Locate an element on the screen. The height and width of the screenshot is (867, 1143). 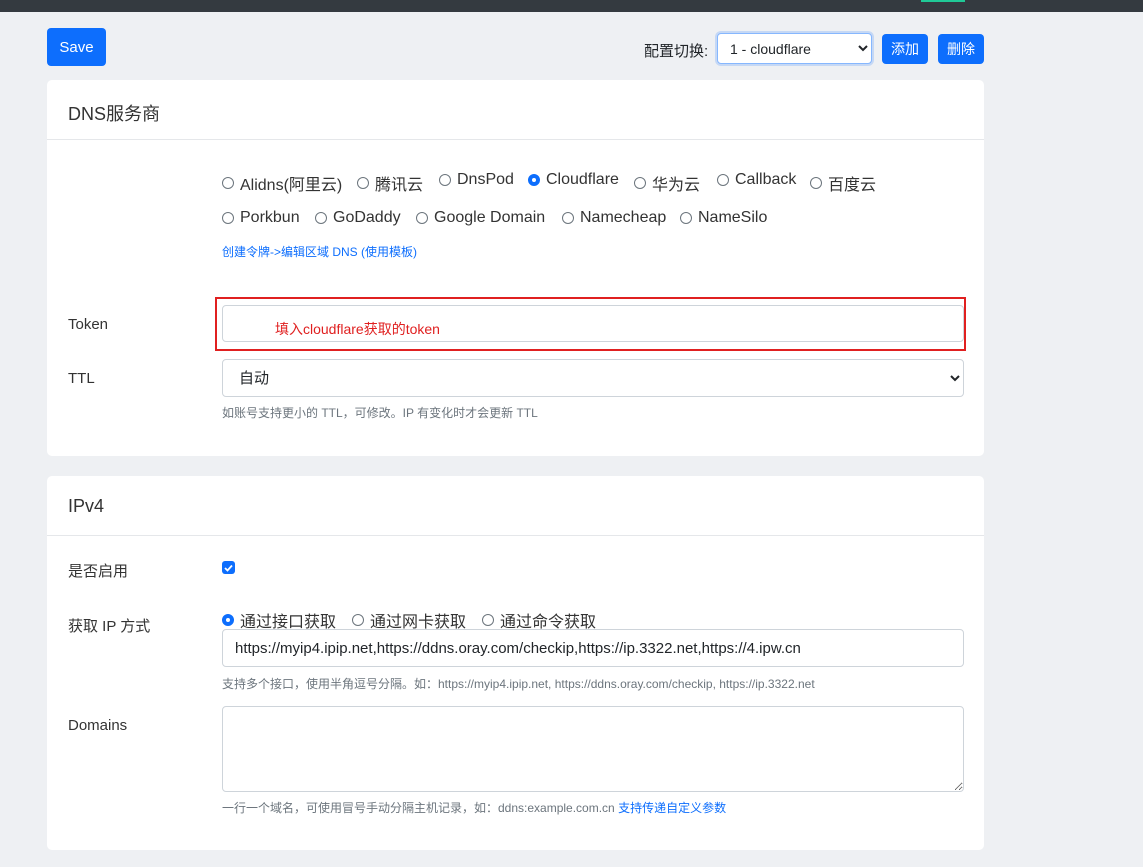
provider-radio-cloudflare: Cloudflare is located at coordinates (573, 180).